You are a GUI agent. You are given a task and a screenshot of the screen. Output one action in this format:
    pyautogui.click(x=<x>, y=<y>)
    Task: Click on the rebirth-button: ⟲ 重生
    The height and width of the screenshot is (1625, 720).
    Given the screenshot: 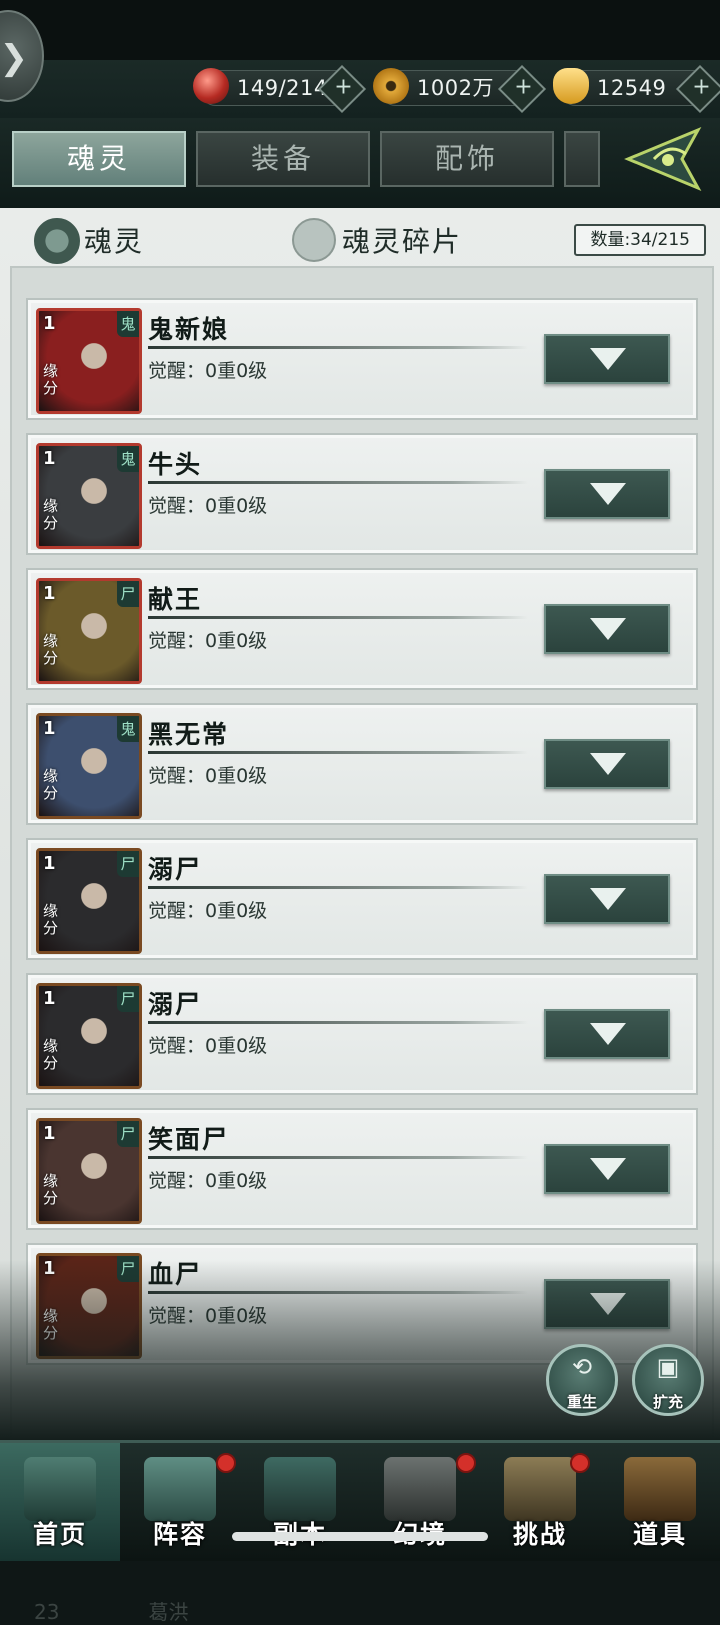 What is the action you would take?
    pyautogui.click(x=582, y=1380)
    